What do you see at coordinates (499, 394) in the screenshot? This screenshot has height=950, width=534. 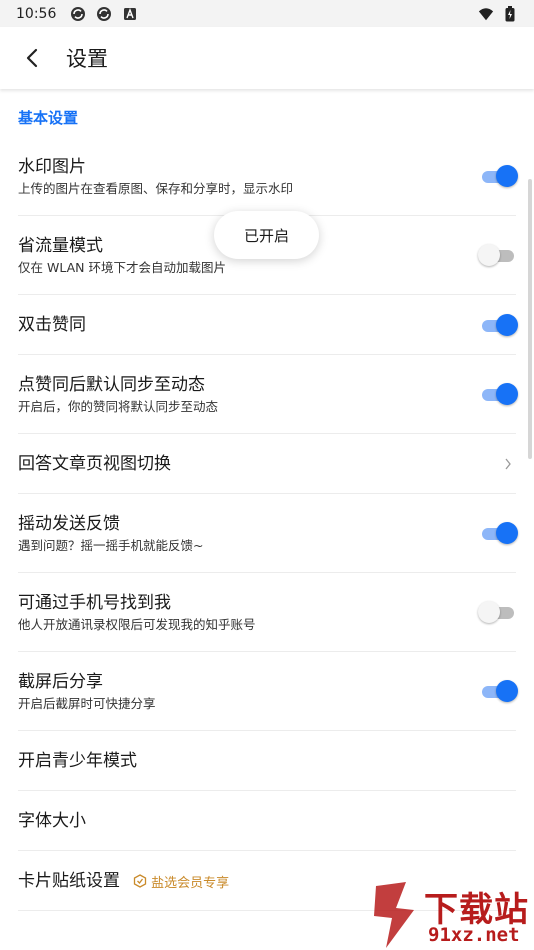 I see `sync-upvote-toggle` at bounding box center [499, 394].